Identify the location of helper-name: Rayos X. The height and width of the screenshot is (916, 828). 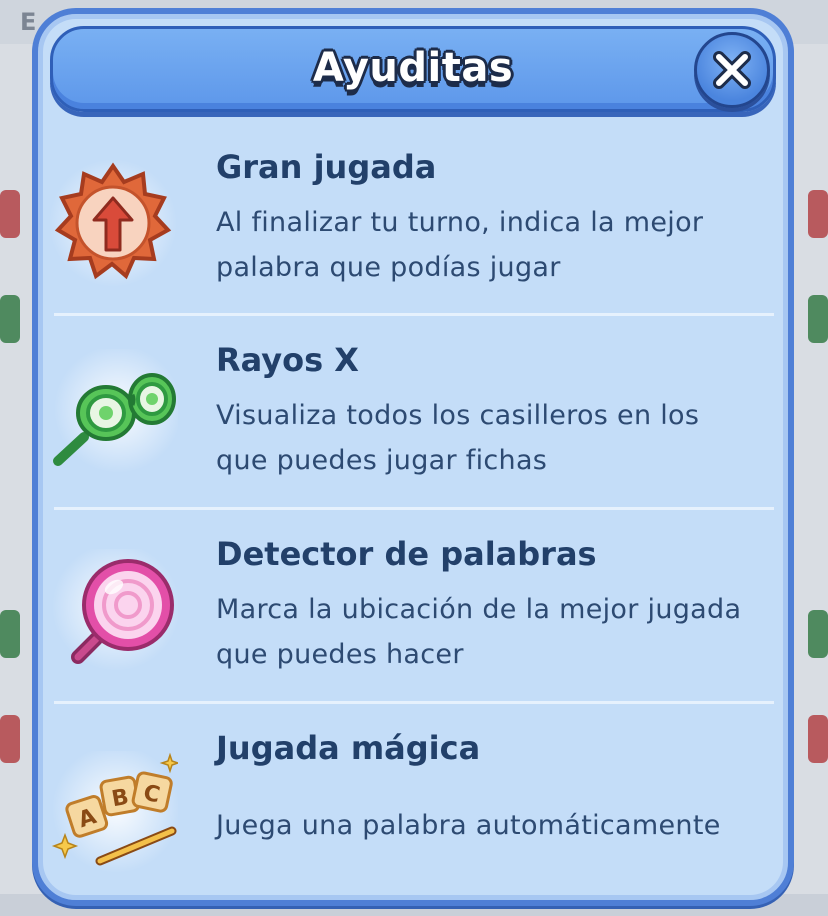
(287, 360).